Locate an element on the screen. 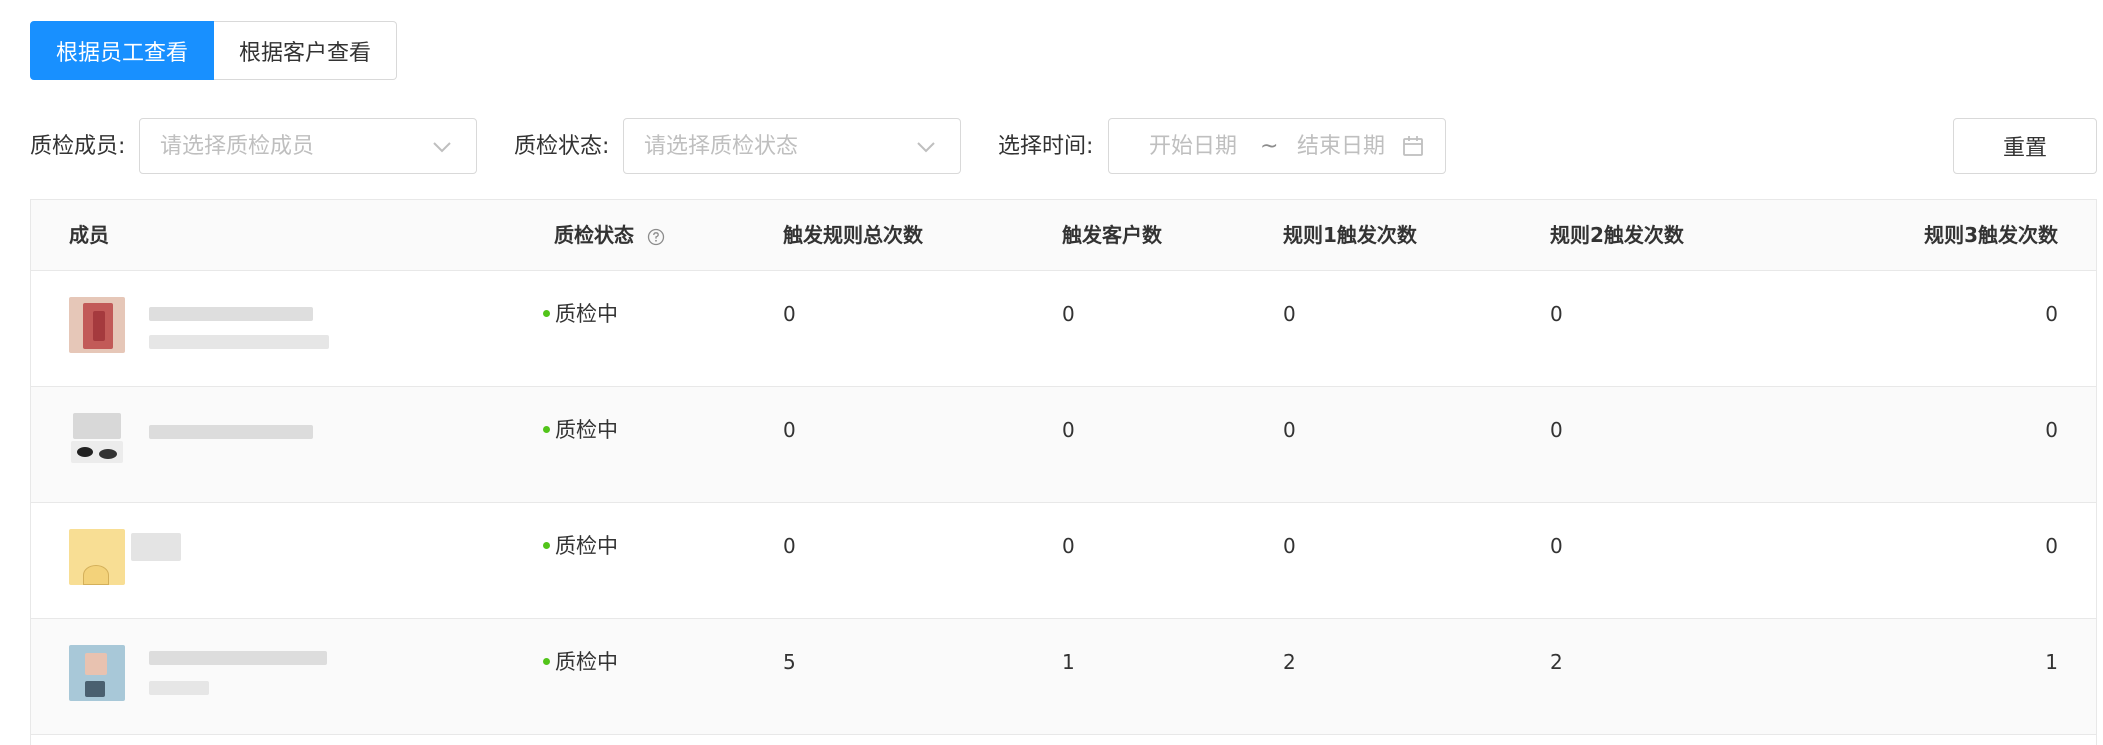 The height and width of the screenshot is (745, 2103). column-header-status: 质检状态 is located at coordinates (609, 235).